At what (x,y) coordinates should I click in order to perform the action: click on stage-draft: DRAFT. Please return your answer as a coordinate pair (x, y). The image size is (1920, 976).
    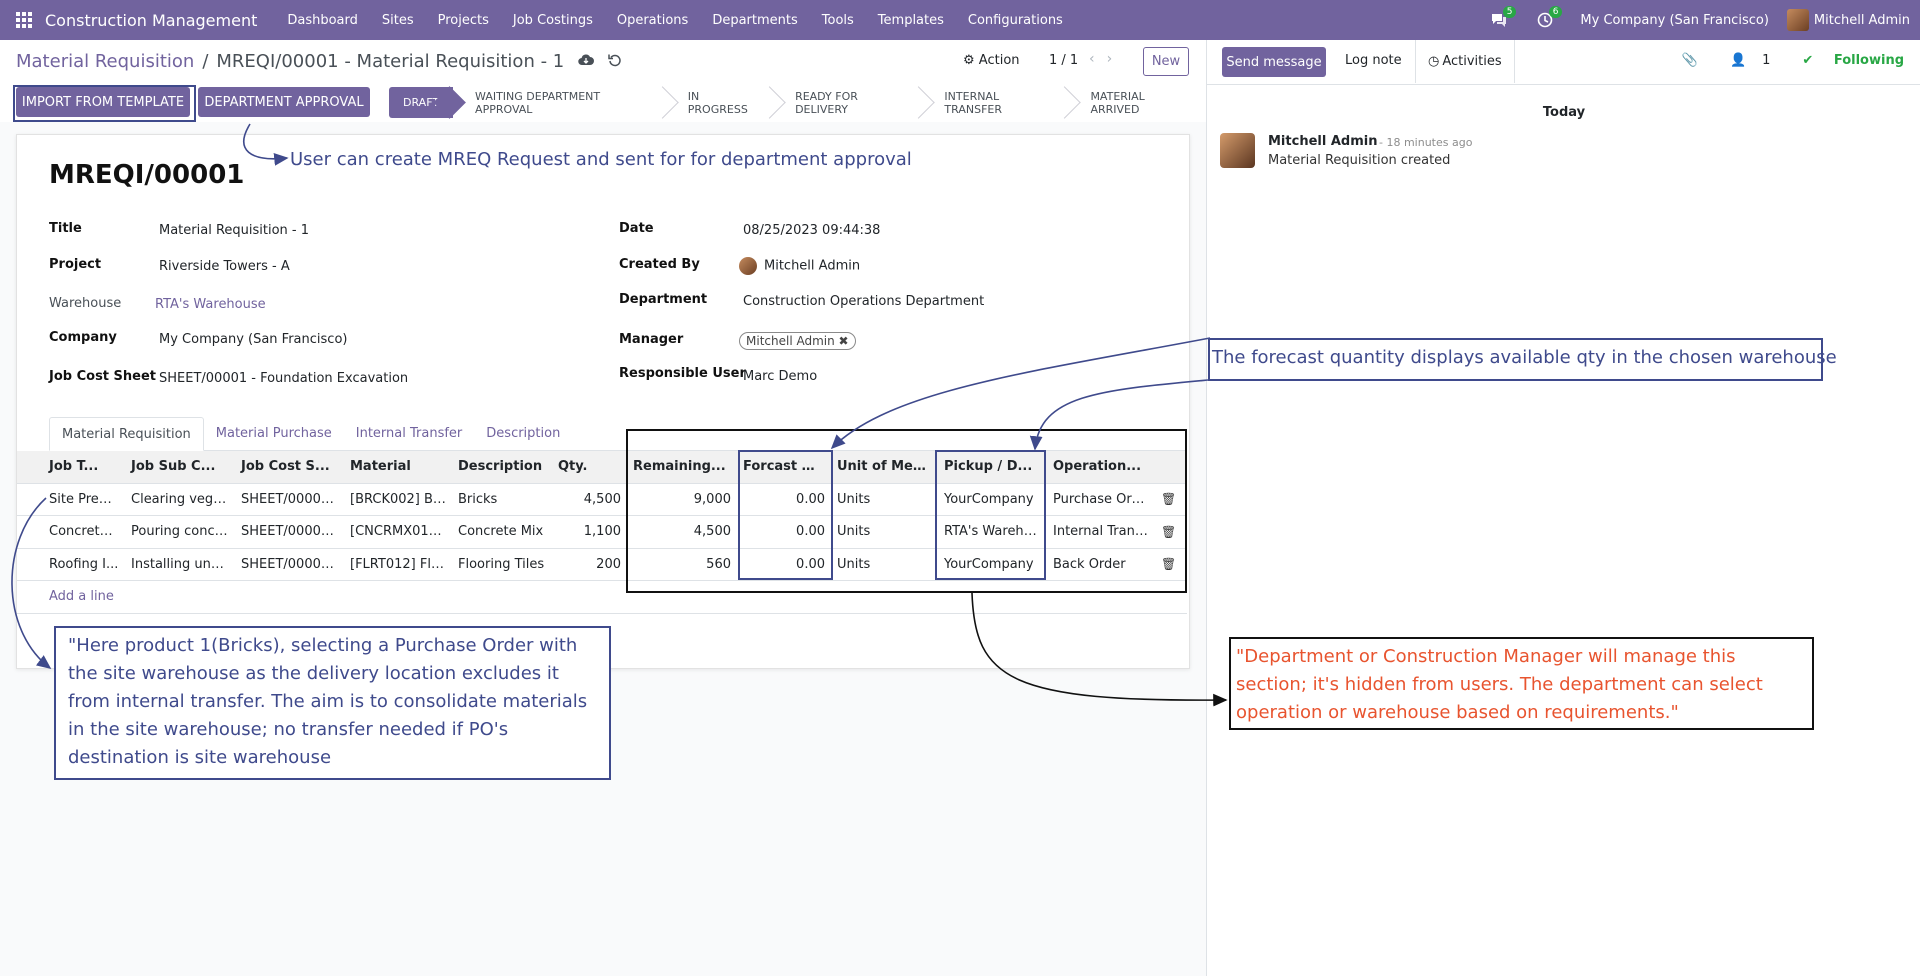
    Looking at the image, I should click on (421, 102).